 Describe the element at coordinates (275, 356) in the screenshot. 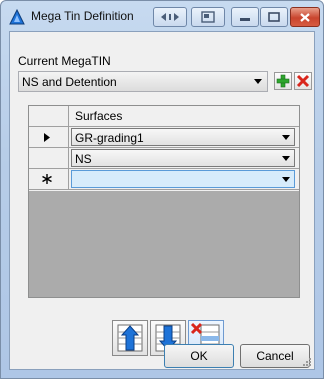

I see `cancel-button: Cancel` at that location.